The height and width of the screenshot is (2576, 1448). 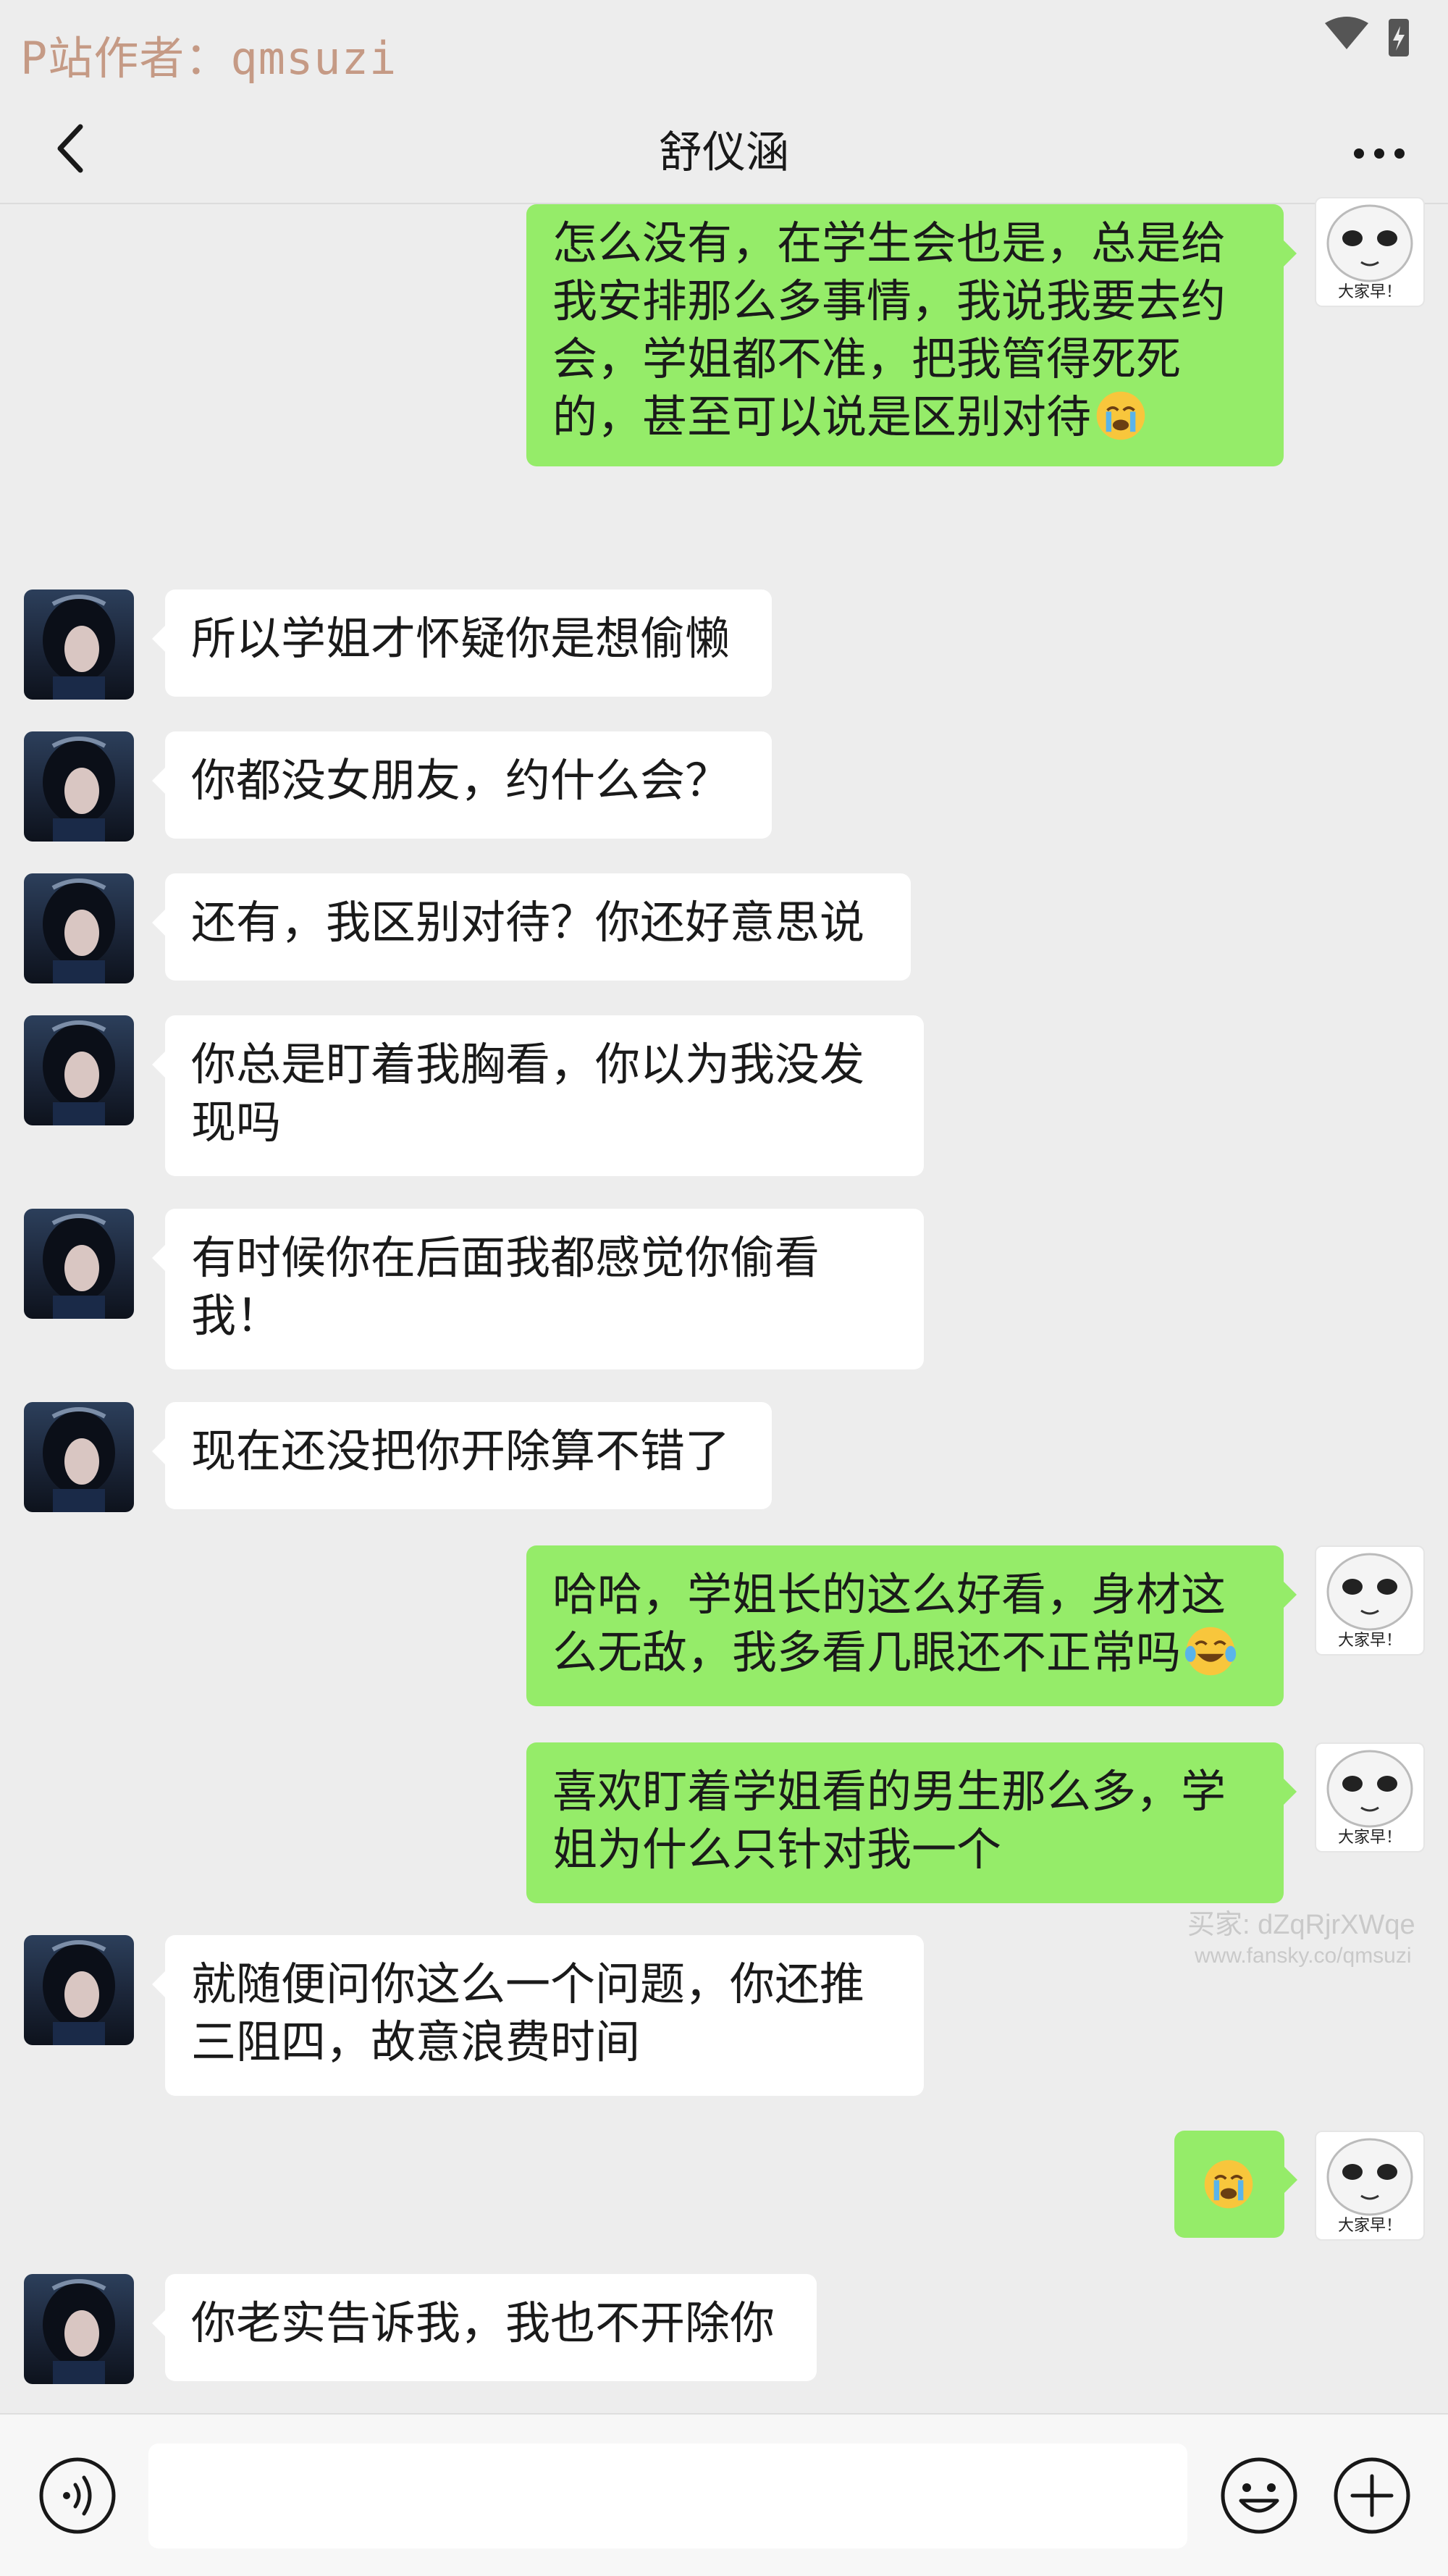 I want to click on message-text: 所以学姐才怀疑你是想偷懒, so click(x=461, y=638).